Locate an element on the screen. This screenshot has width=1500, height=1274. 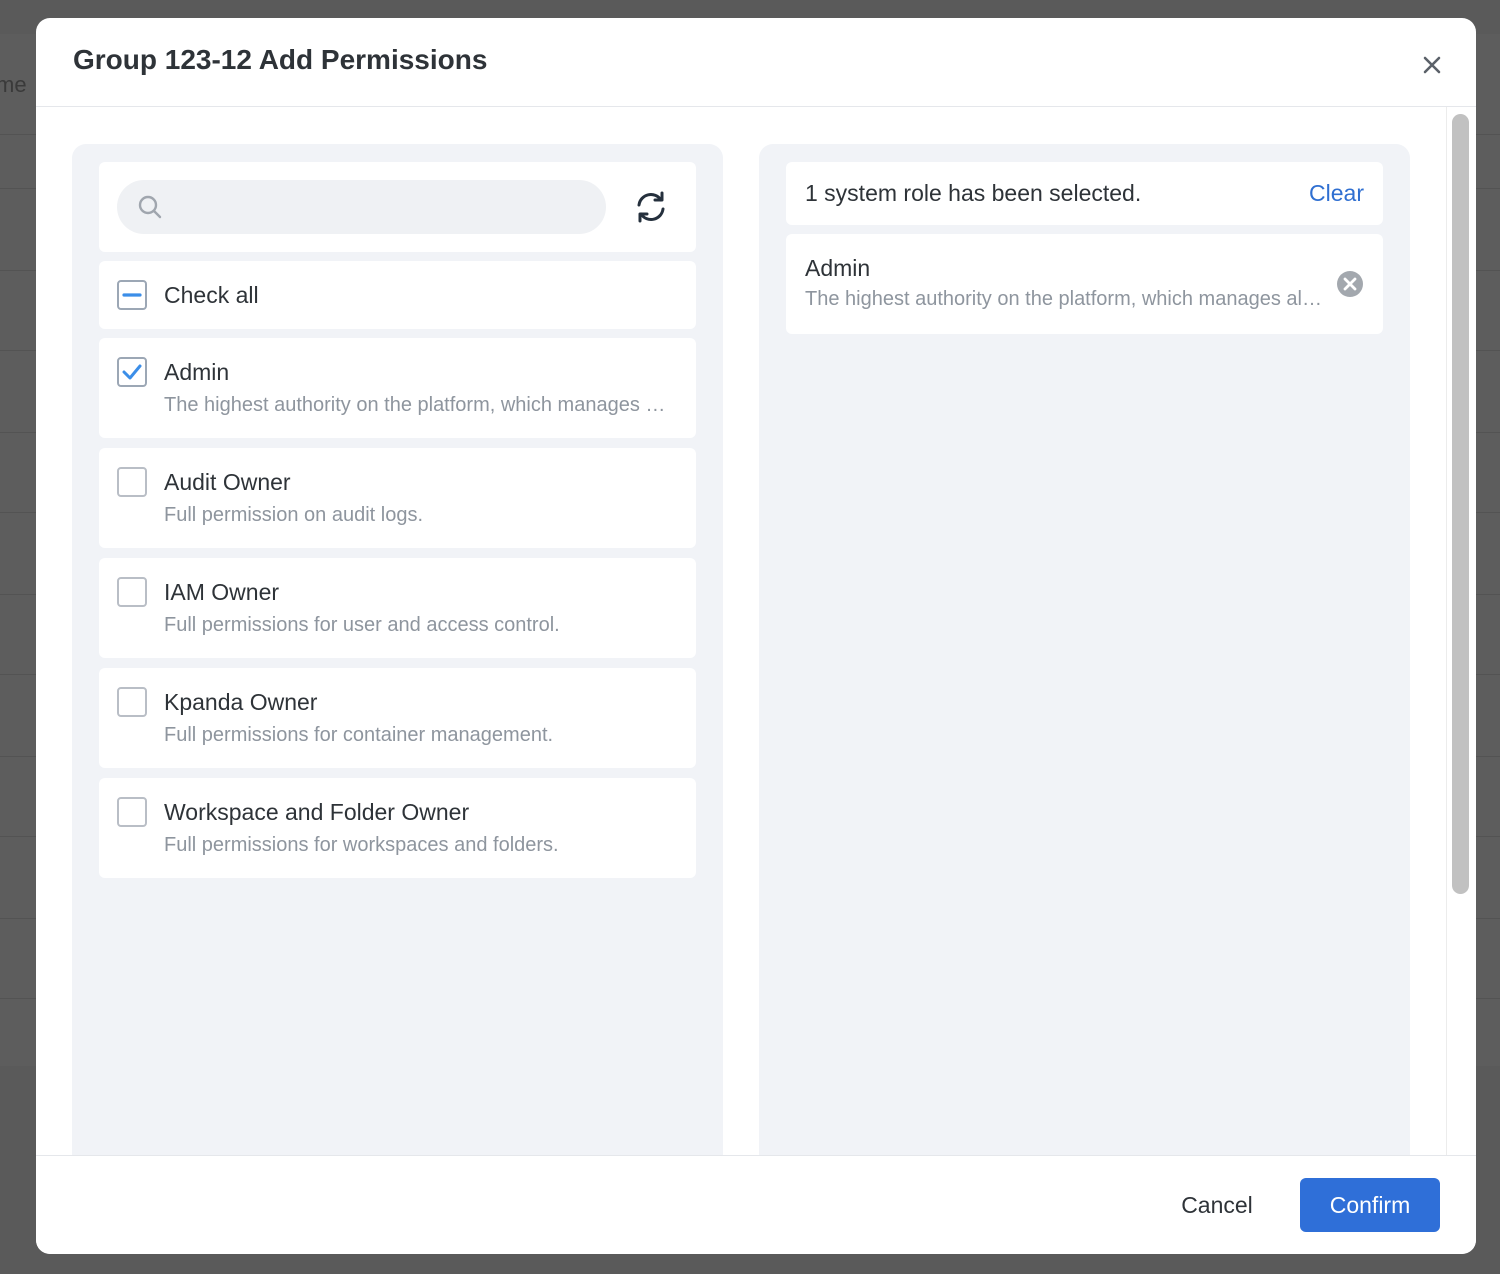
role-name: Workspace and Folder Owner is located at coordinates (317, 812).